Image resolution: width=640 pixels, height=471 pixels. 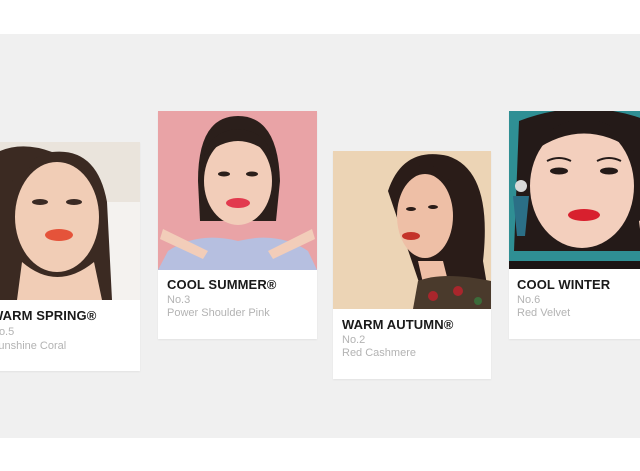 What do you see at coordinates (48, 315) in the screenshot?
I see `season-title: WARM SPRING®` at bounding box center [48, 315].